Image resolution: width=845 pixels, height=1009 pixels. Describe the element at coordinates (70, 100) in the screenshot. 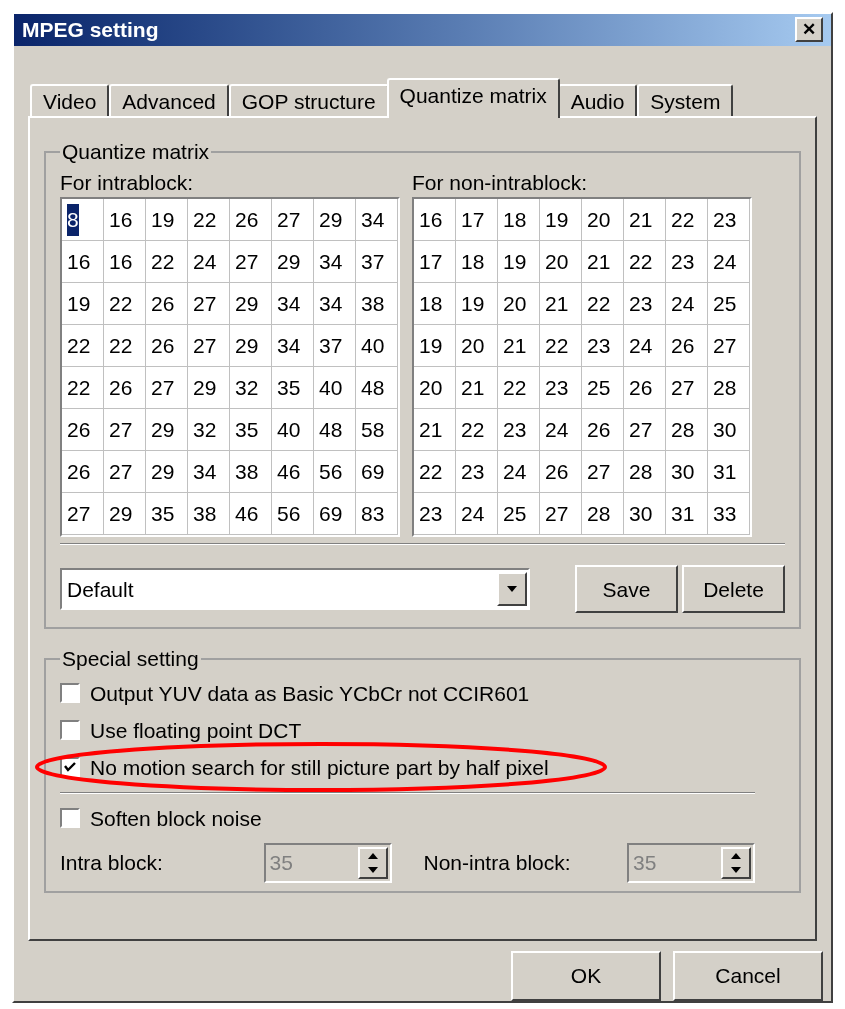

I see `tab: Video` at that location.